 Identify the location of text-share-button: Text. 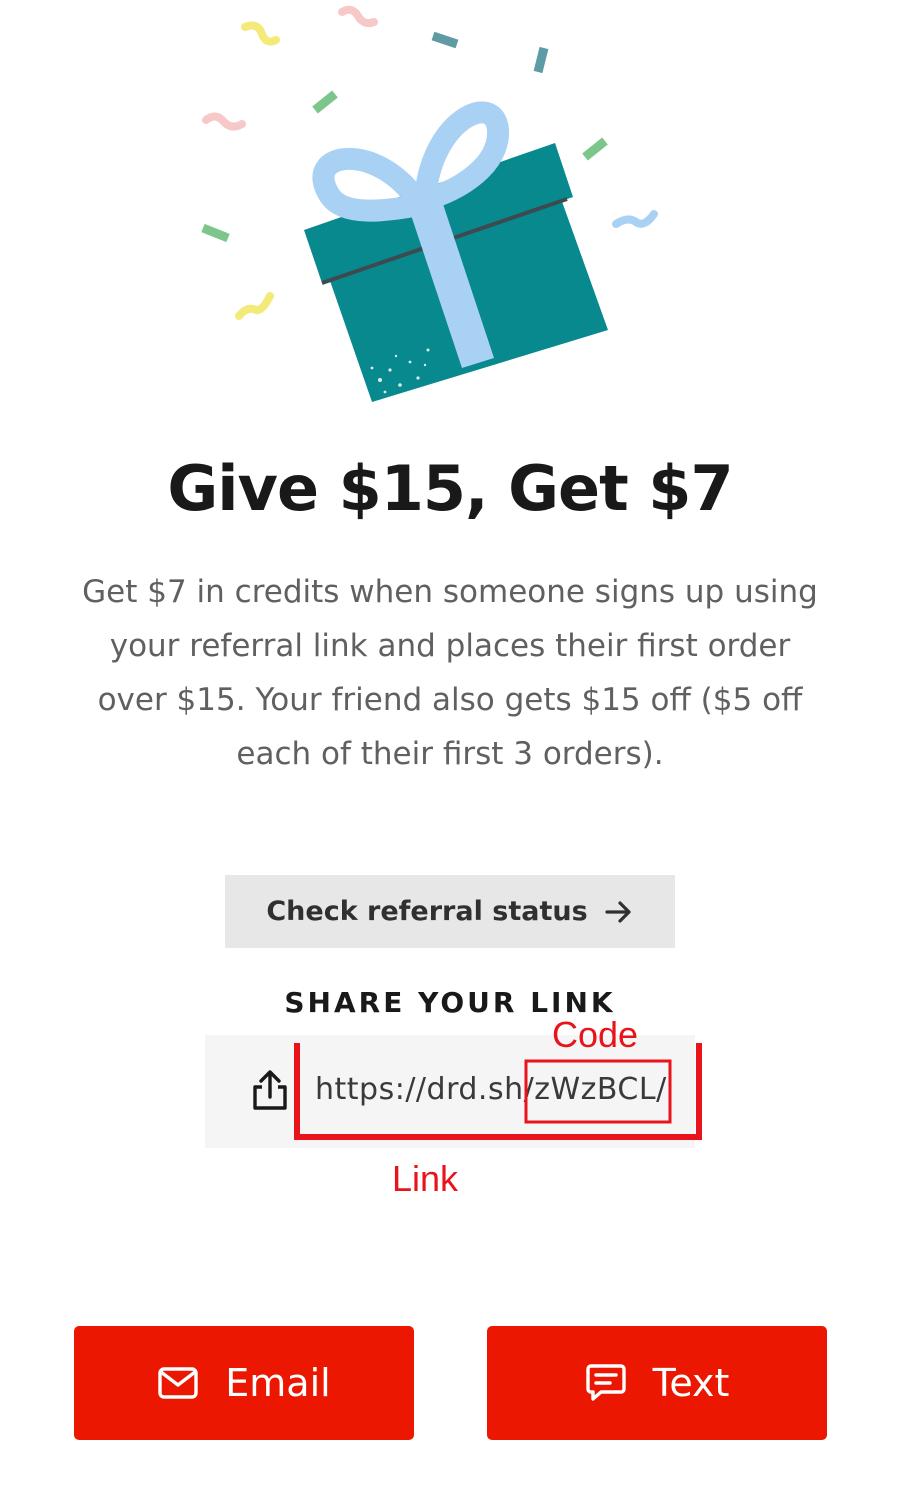
(657, 1383).